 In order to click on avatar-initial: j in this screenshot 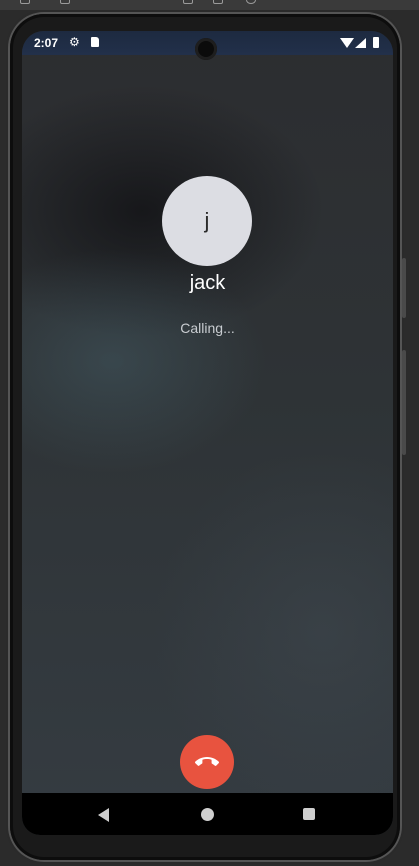, I will do `click(207, 220)`.